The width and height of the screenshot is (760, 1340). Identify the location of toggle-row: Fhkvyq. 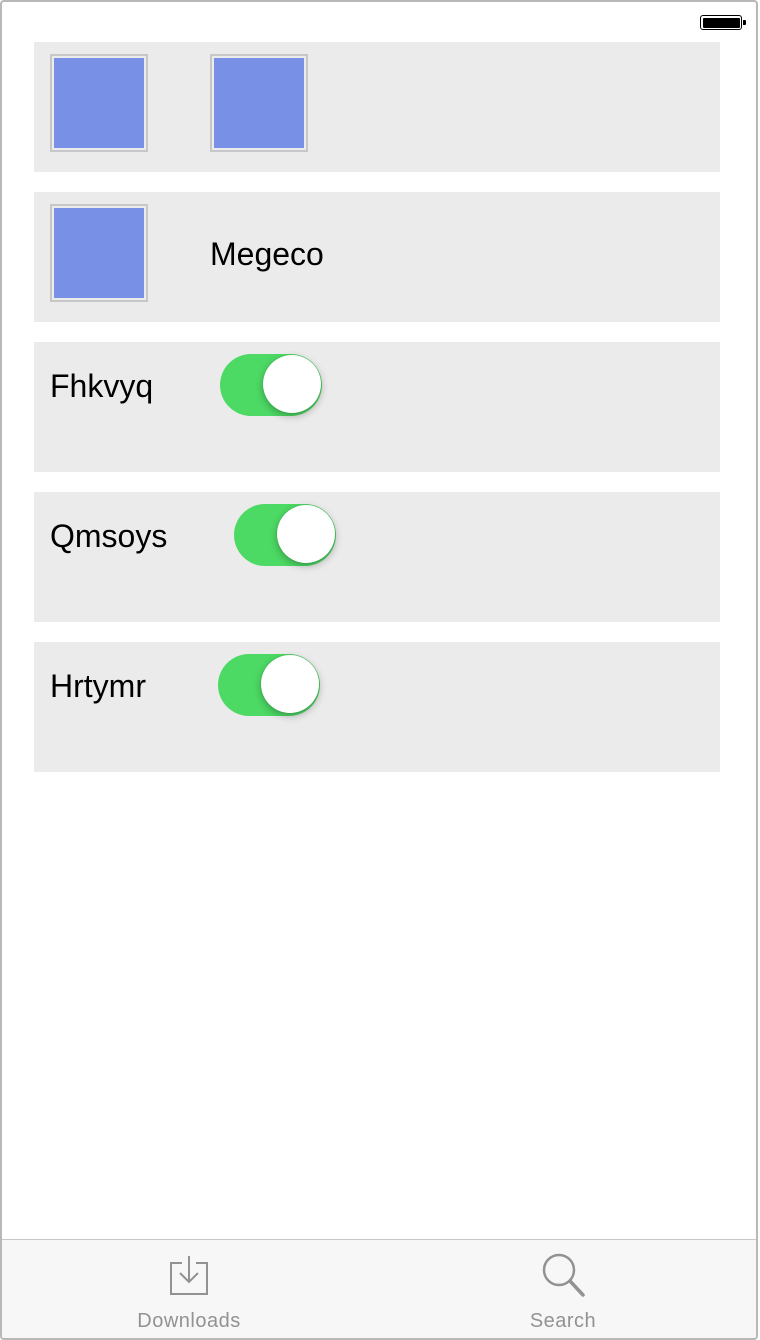
(377, 407).